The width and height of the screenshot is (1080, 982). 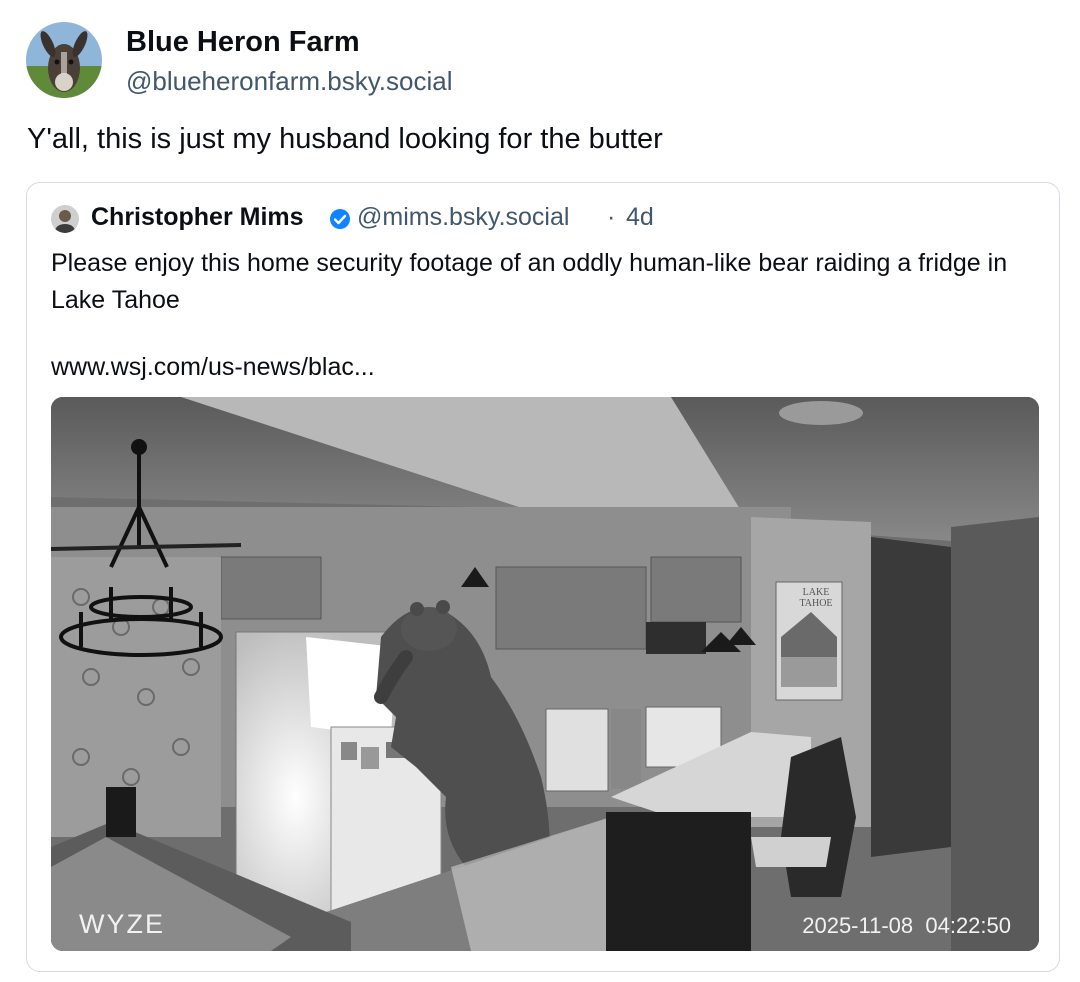 I want to click on author-avatar, so click(x=64, y=60).